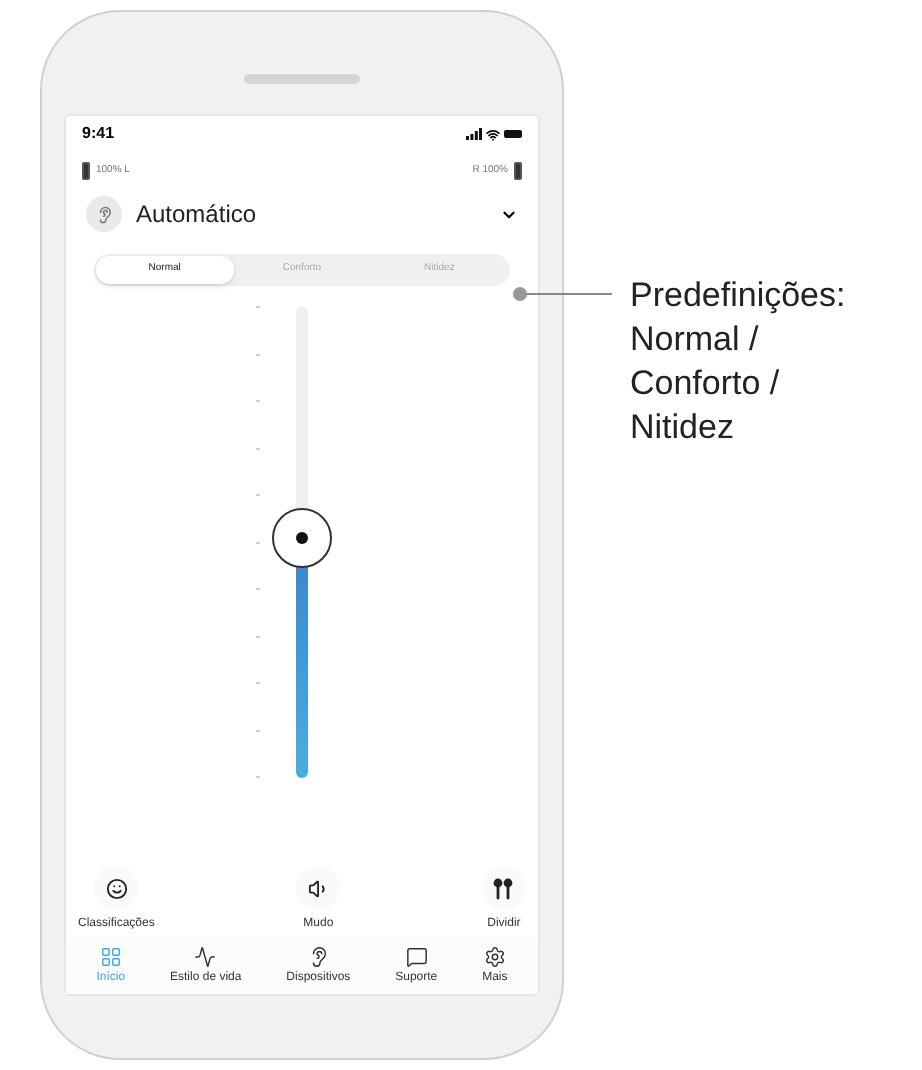 This screenshot has width=922, height=1070. What do you see at coordinates (302, 537) in the screenshot?
I see `slider-thumb` at bounding box center [302, 537].